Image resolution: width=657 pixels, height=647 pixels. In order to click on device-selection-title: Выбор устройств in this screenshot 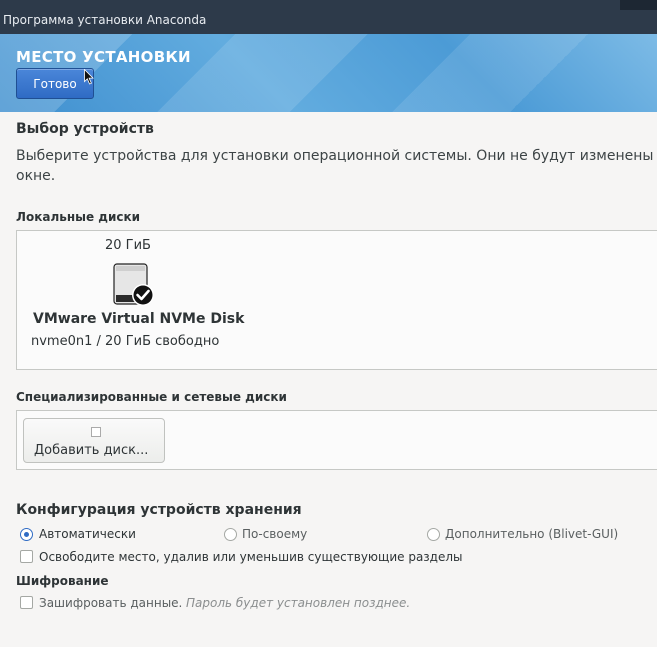, I will do `click(85, 129)`.